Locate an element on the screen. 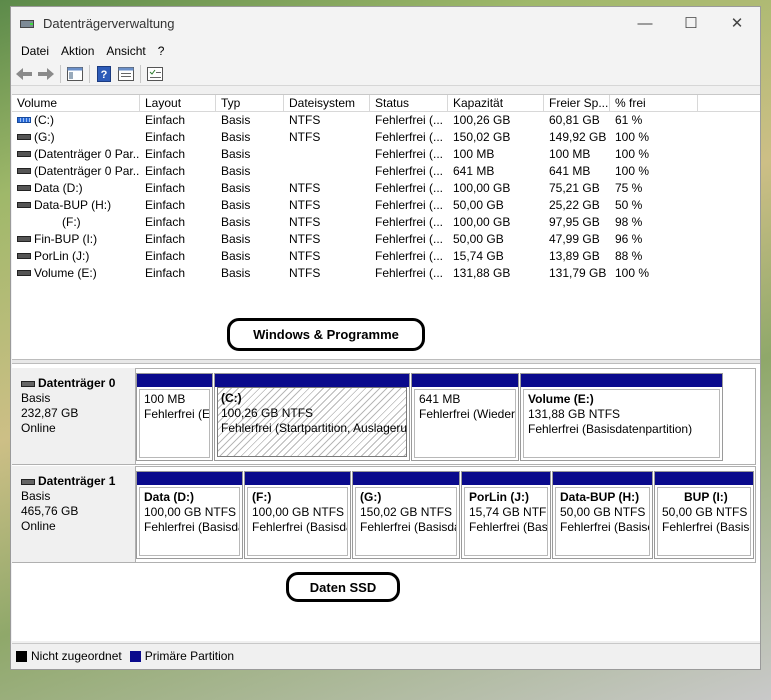 The height and width of the screenshot is (700, 771). menu-datei: Datei is located at coordinates (35, 51).